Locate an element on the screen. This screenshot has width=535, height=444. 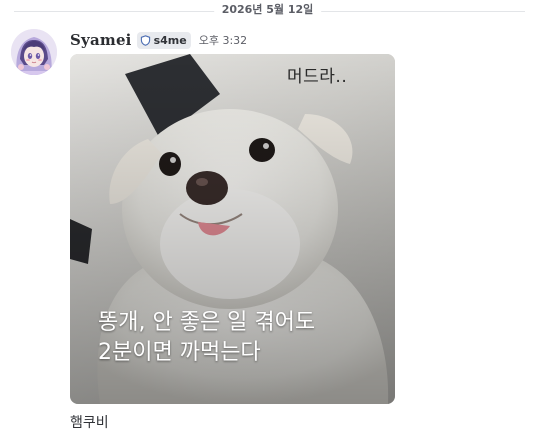
image-caption: 똥개, 안 좋은 일 겪어도 2분이면 까먹는다 is located at coordinates (206, 338).